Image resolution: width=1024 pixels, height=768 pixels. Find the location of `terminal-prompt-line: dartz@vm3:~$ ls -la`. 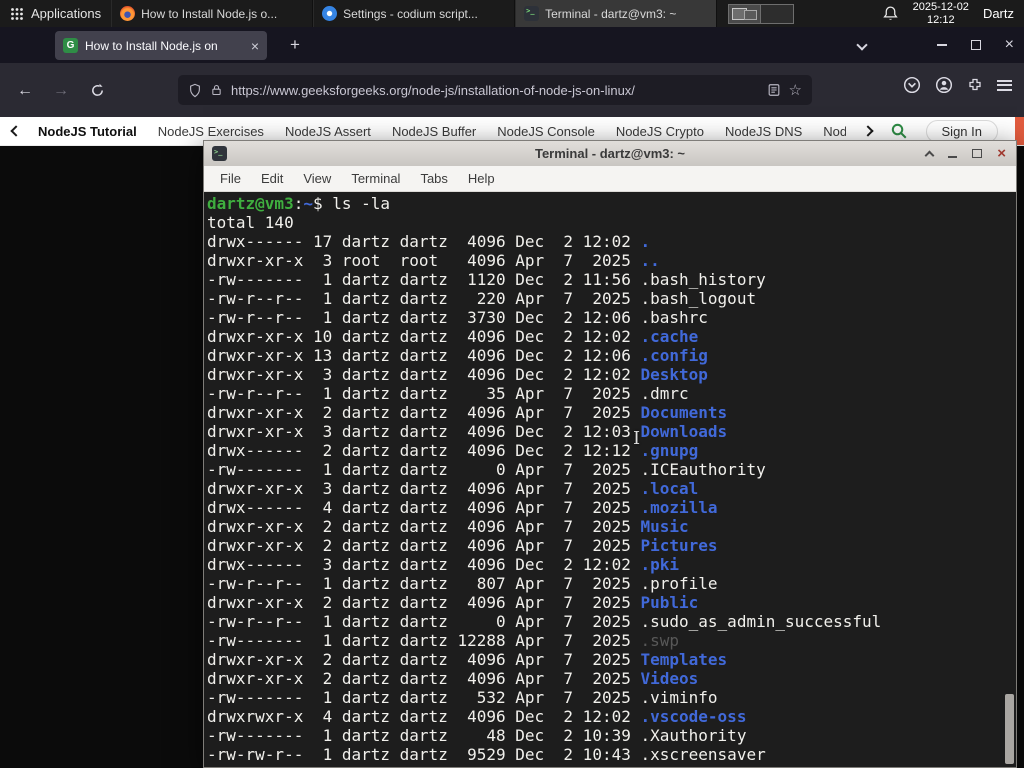

terminal-prompt-line: dartz@vm3:~$ ls -la is located at coordinates (299, 203).